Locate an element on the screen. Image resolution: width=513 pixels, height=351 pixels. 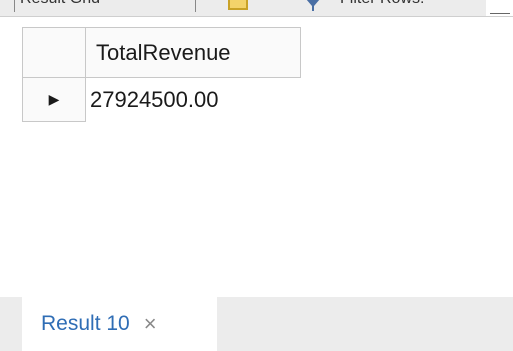
filter-input is located at coordinates (499, 8).